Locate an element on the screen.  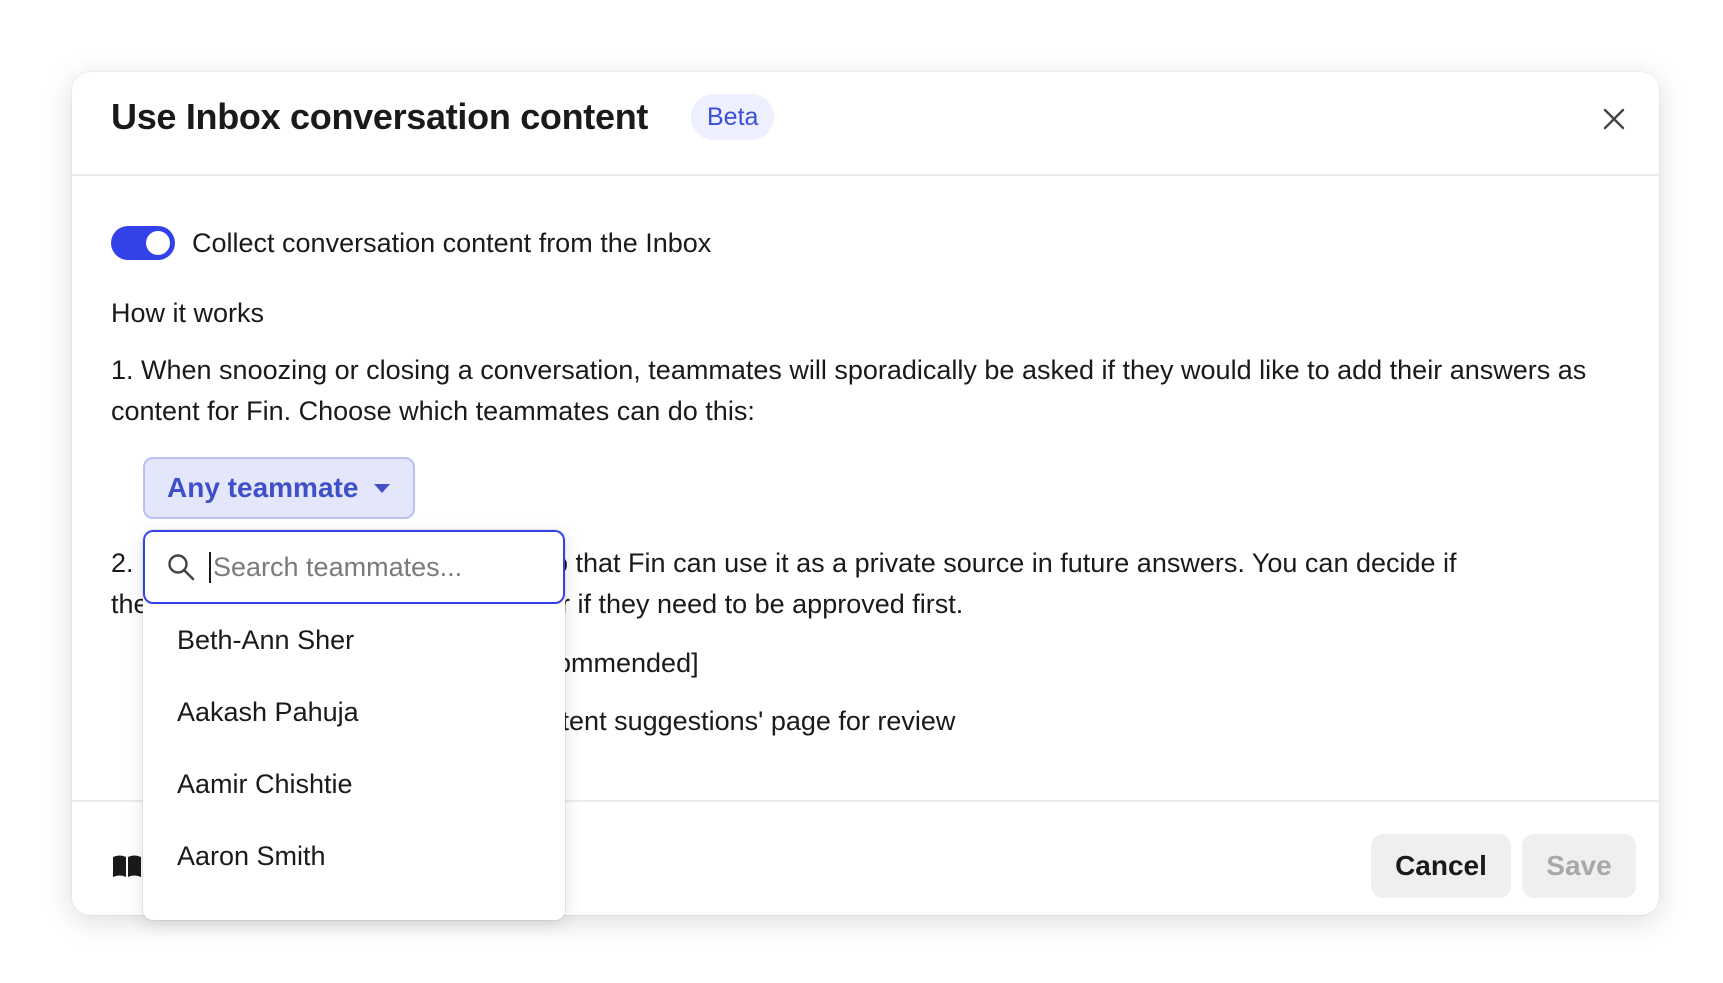
close-button is located at coordinates (1614, 119).